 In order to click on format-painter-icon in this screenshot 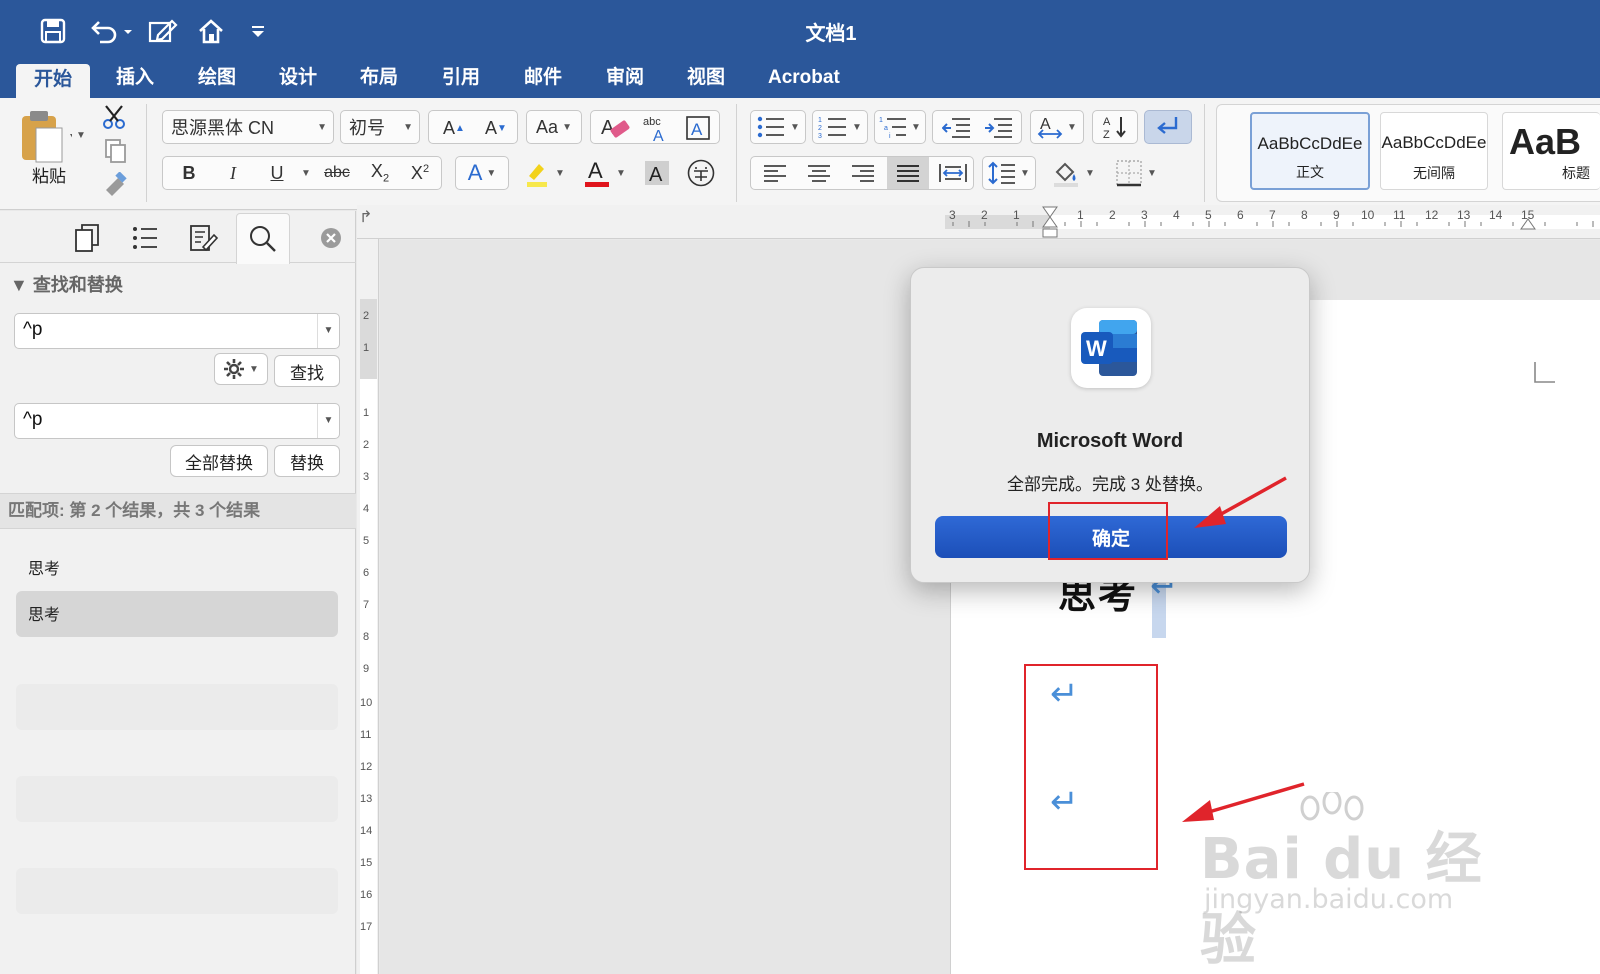, I will do `click(115, 187)`.